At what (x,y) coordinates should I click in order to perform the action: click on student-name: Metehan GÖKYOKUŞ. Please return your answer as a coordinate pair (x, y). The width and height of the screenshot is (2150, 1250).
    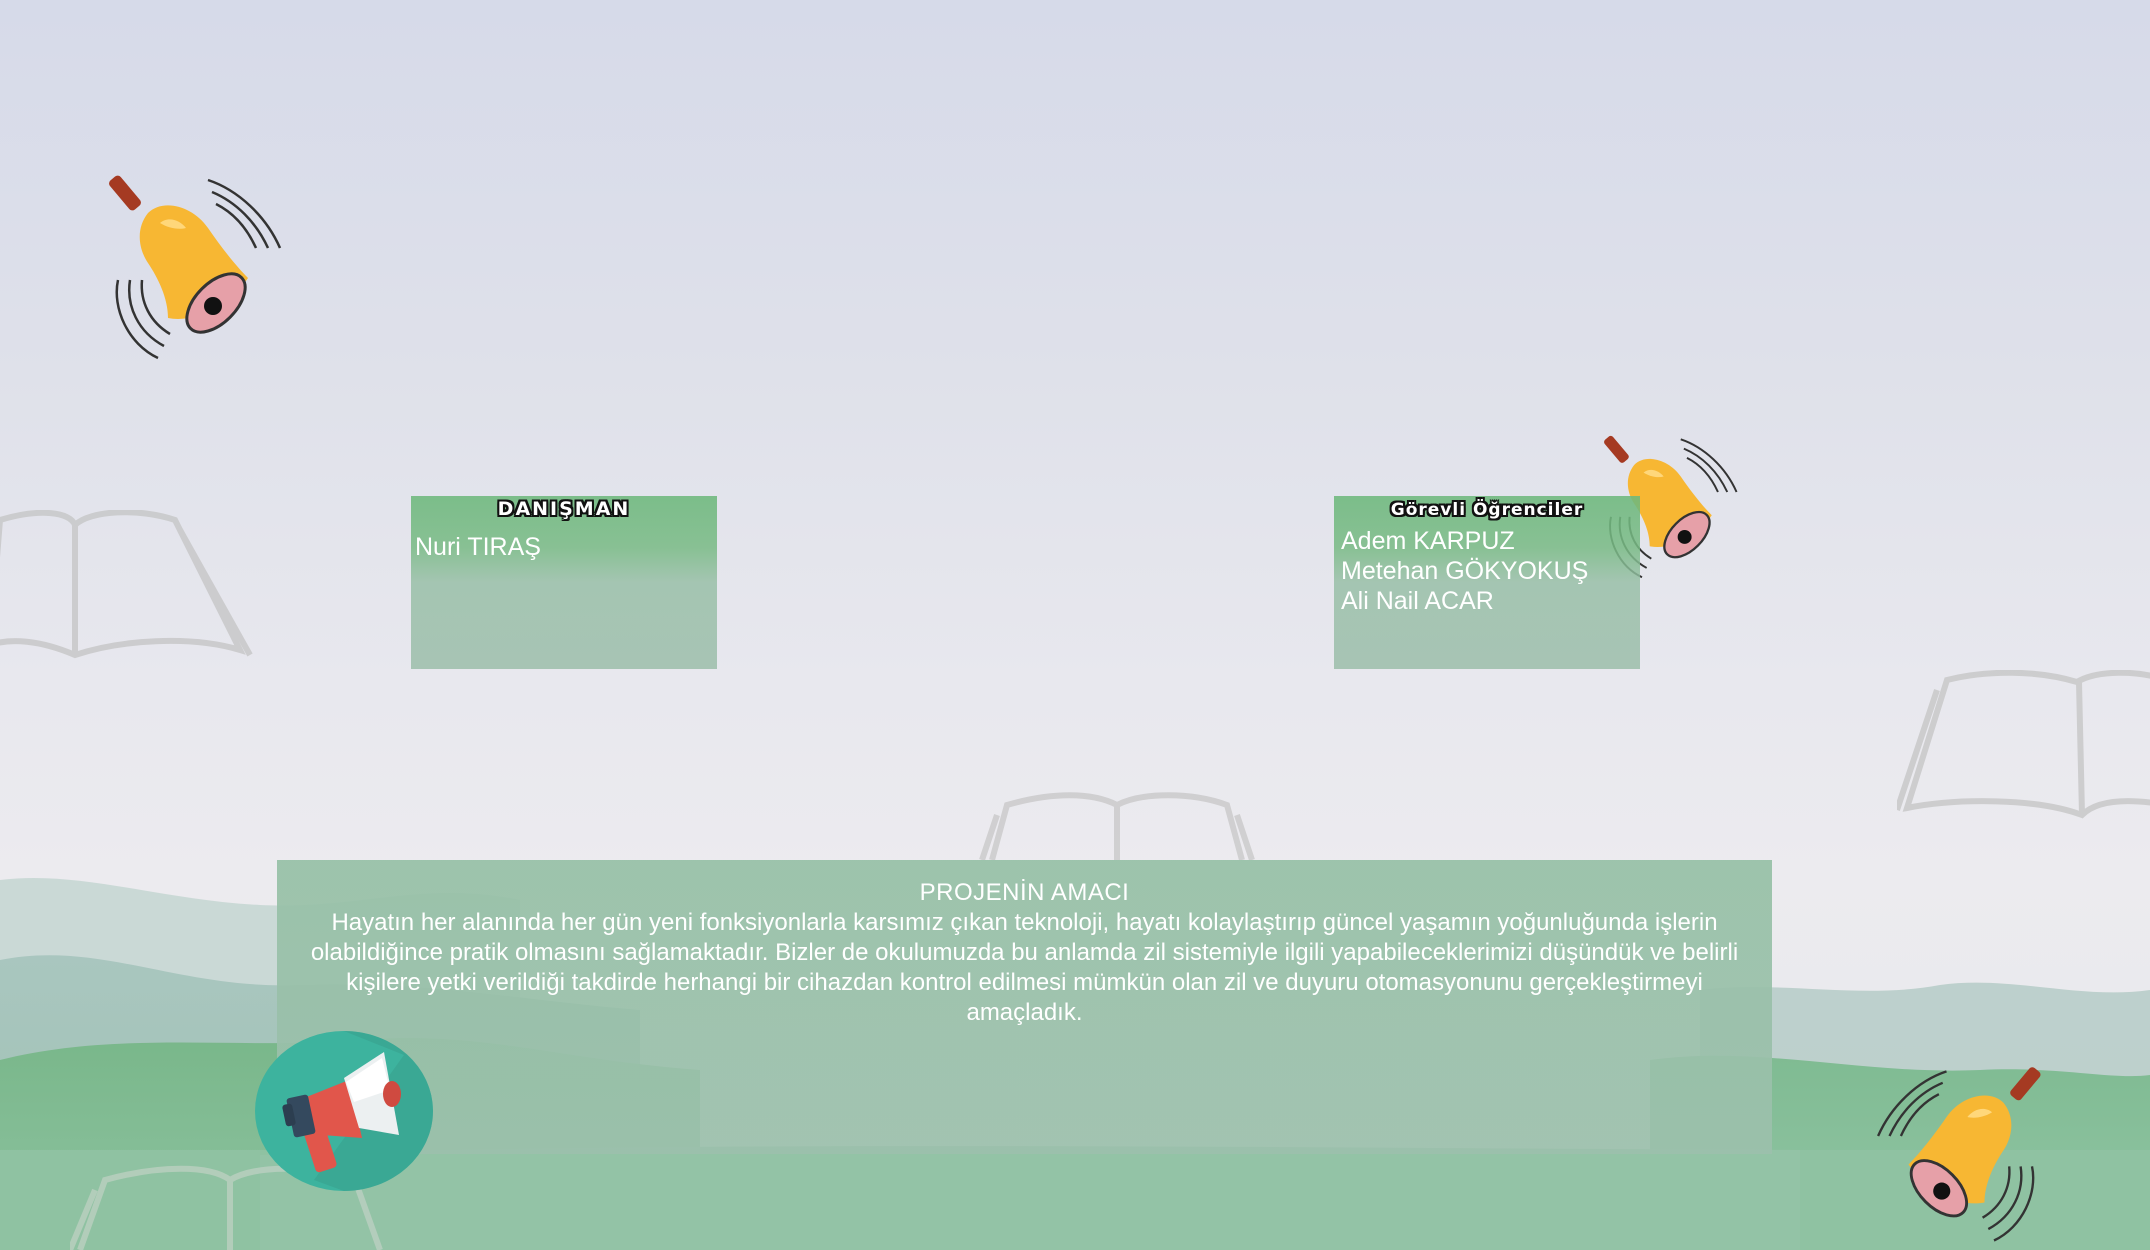
    Looking at the image, I should click on (1465, 571).